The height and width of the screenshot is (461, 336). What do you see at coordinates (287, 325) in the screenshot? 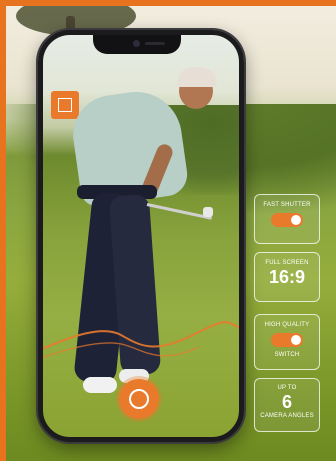
I see `feature-label: HIGH QUALITY` at bounding box center [287, 325].